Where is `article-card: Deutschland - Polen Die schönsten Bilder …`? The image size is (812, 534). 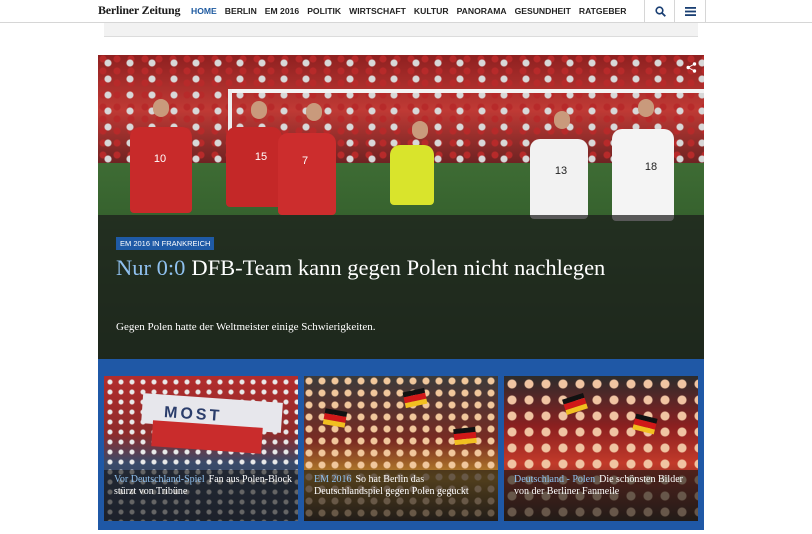 article-card: Deutschland - Polen Die schönsten Bilder … is located at coordinates (601, 448).